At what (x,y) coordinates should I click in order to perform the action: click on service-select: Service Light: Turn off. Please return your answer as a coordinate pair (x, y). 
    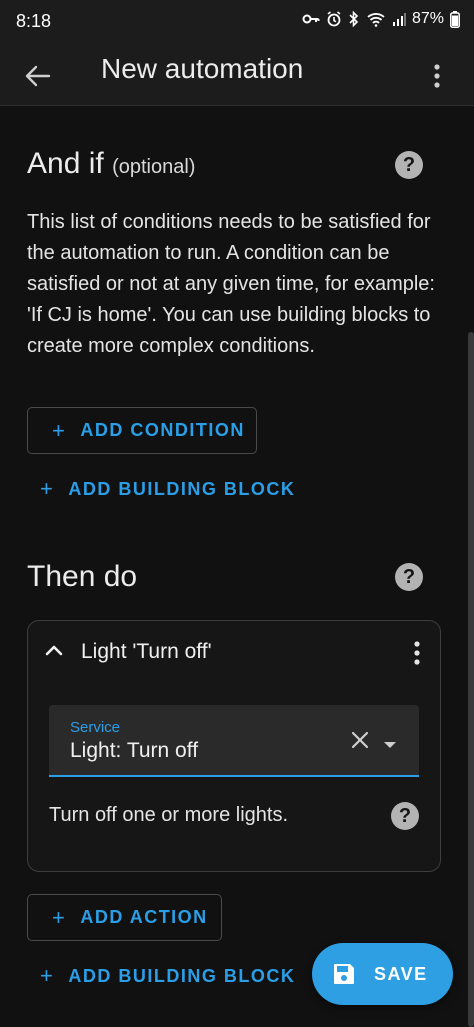
    Looking at the image, I should click on (234, 741).